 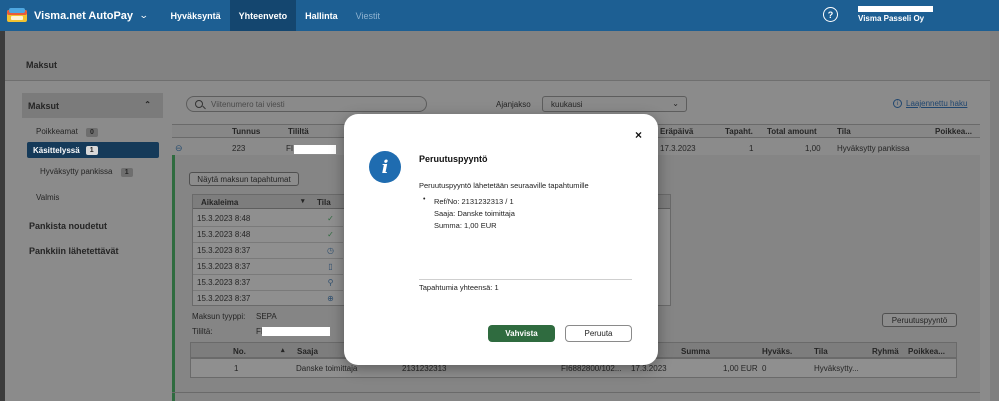 What do you see at coordinates (813, 148) in the screenshot?
I see `row-total: 1,00` at bounding box center [813, 148].